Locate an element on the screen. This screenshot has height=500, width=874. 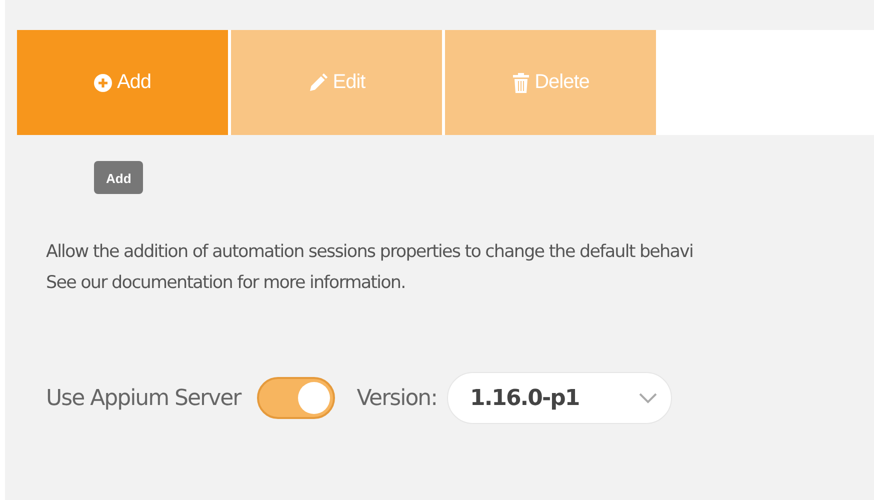
description-text: Allow the addition of automation sessions properties to change the default behavi See our documentation for more information. is located at coordinates (370, 268).